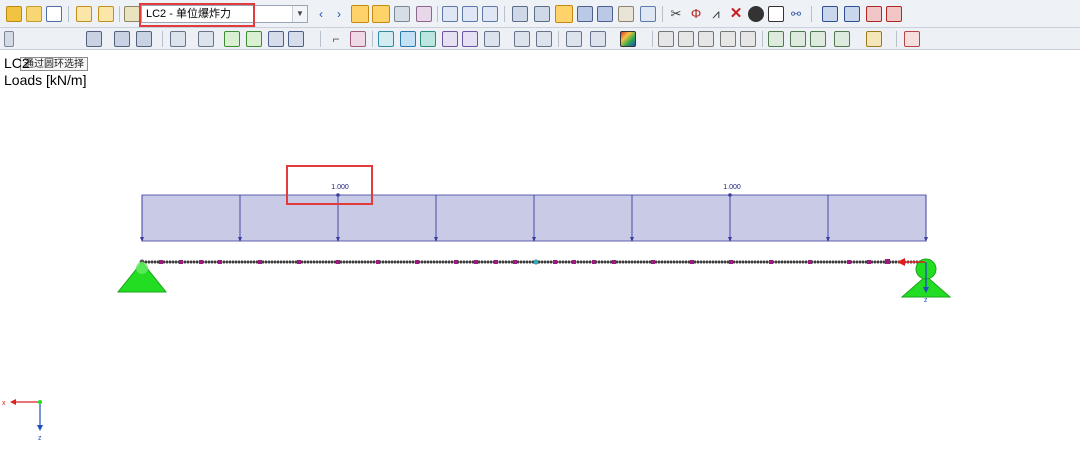  What do you see at coordinates (336, 39) in the screenshot?
I see `measure-icon: ⌐` at bounding box center [336, 39].